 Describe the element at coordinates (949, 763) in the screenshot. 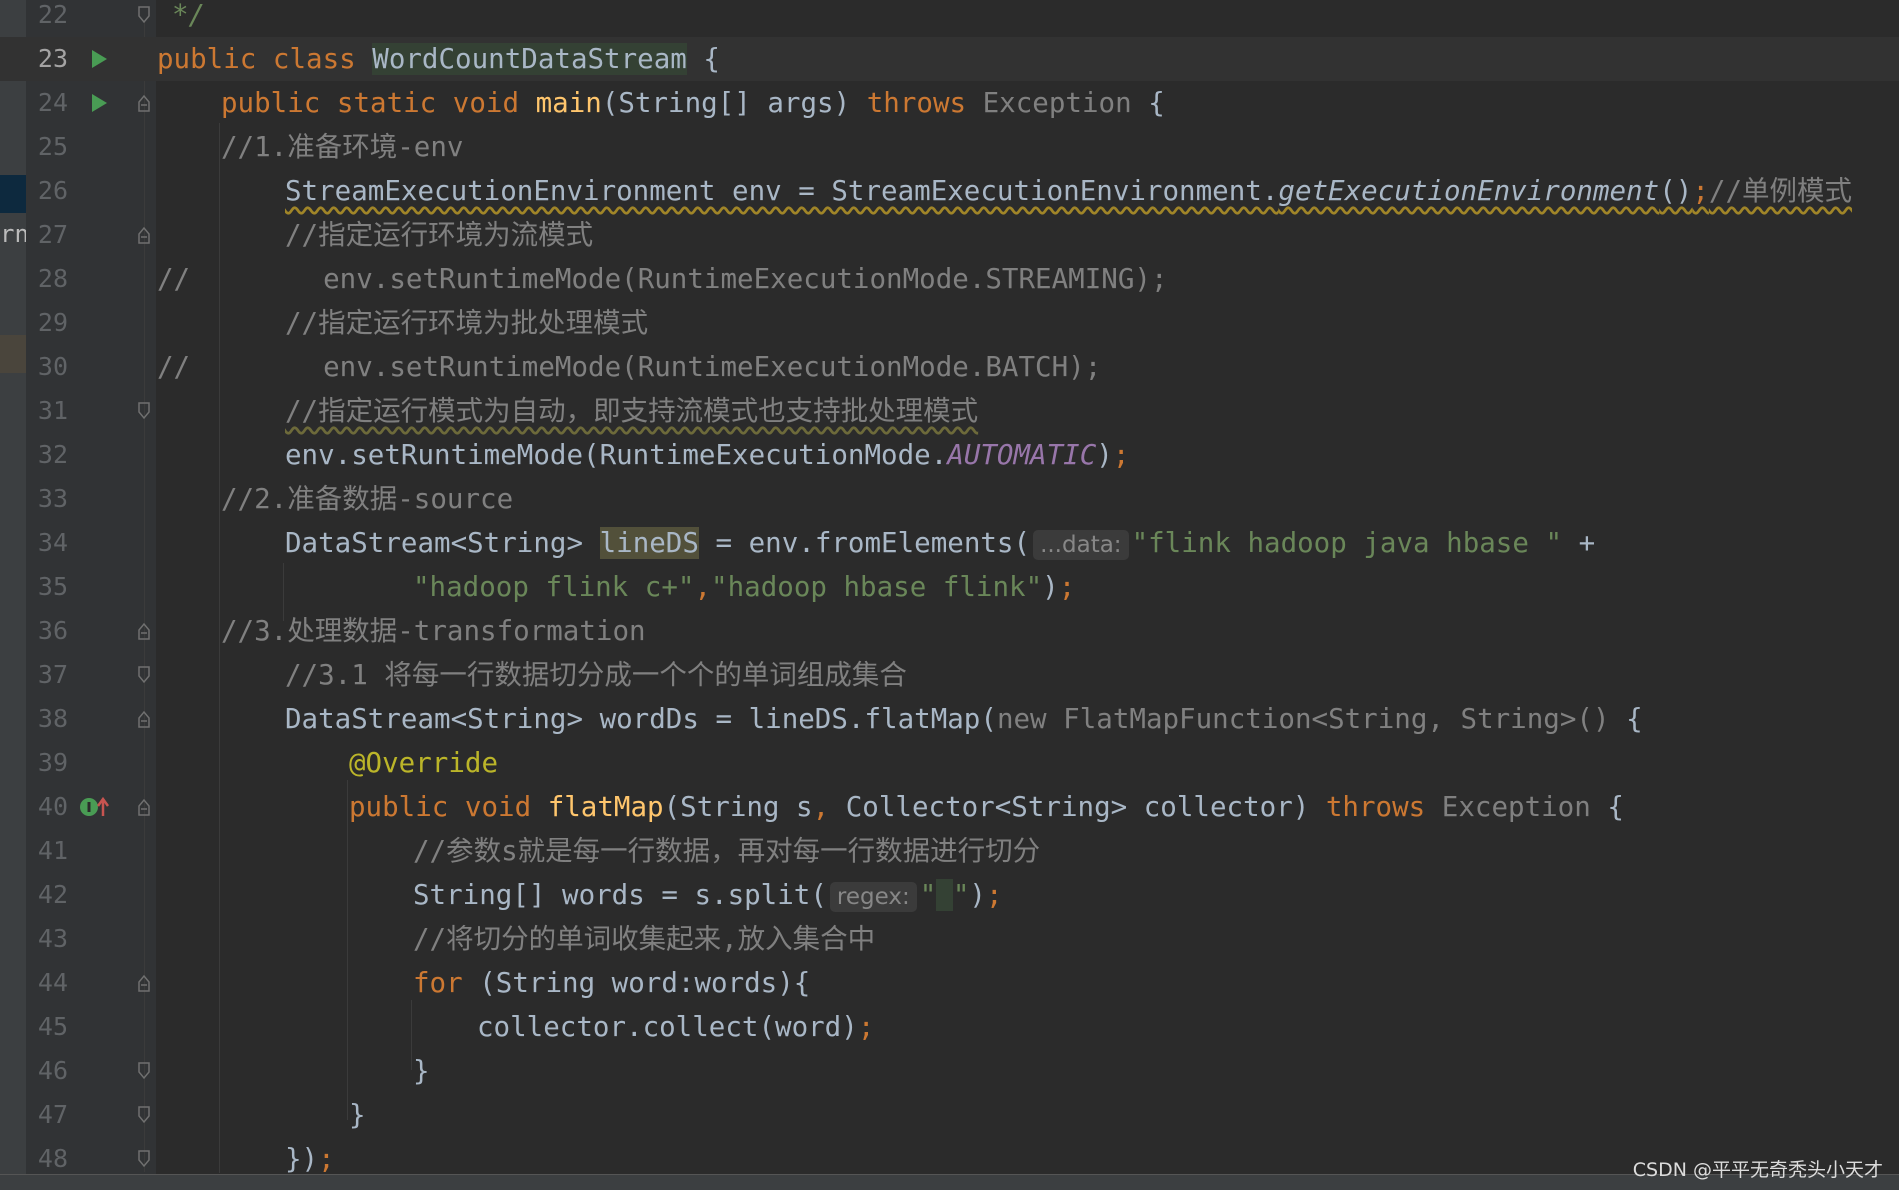

I see `code-line: 39 @Override` at that location.